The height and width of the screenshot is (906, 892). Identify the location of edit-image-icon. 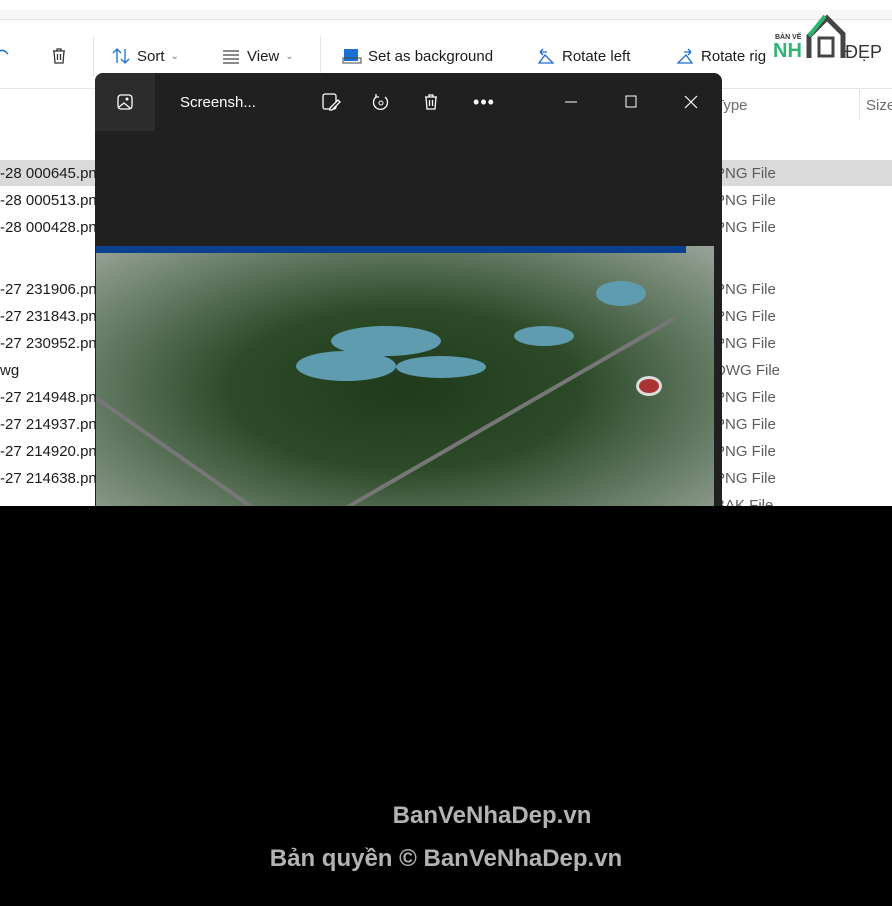
(331, 102).